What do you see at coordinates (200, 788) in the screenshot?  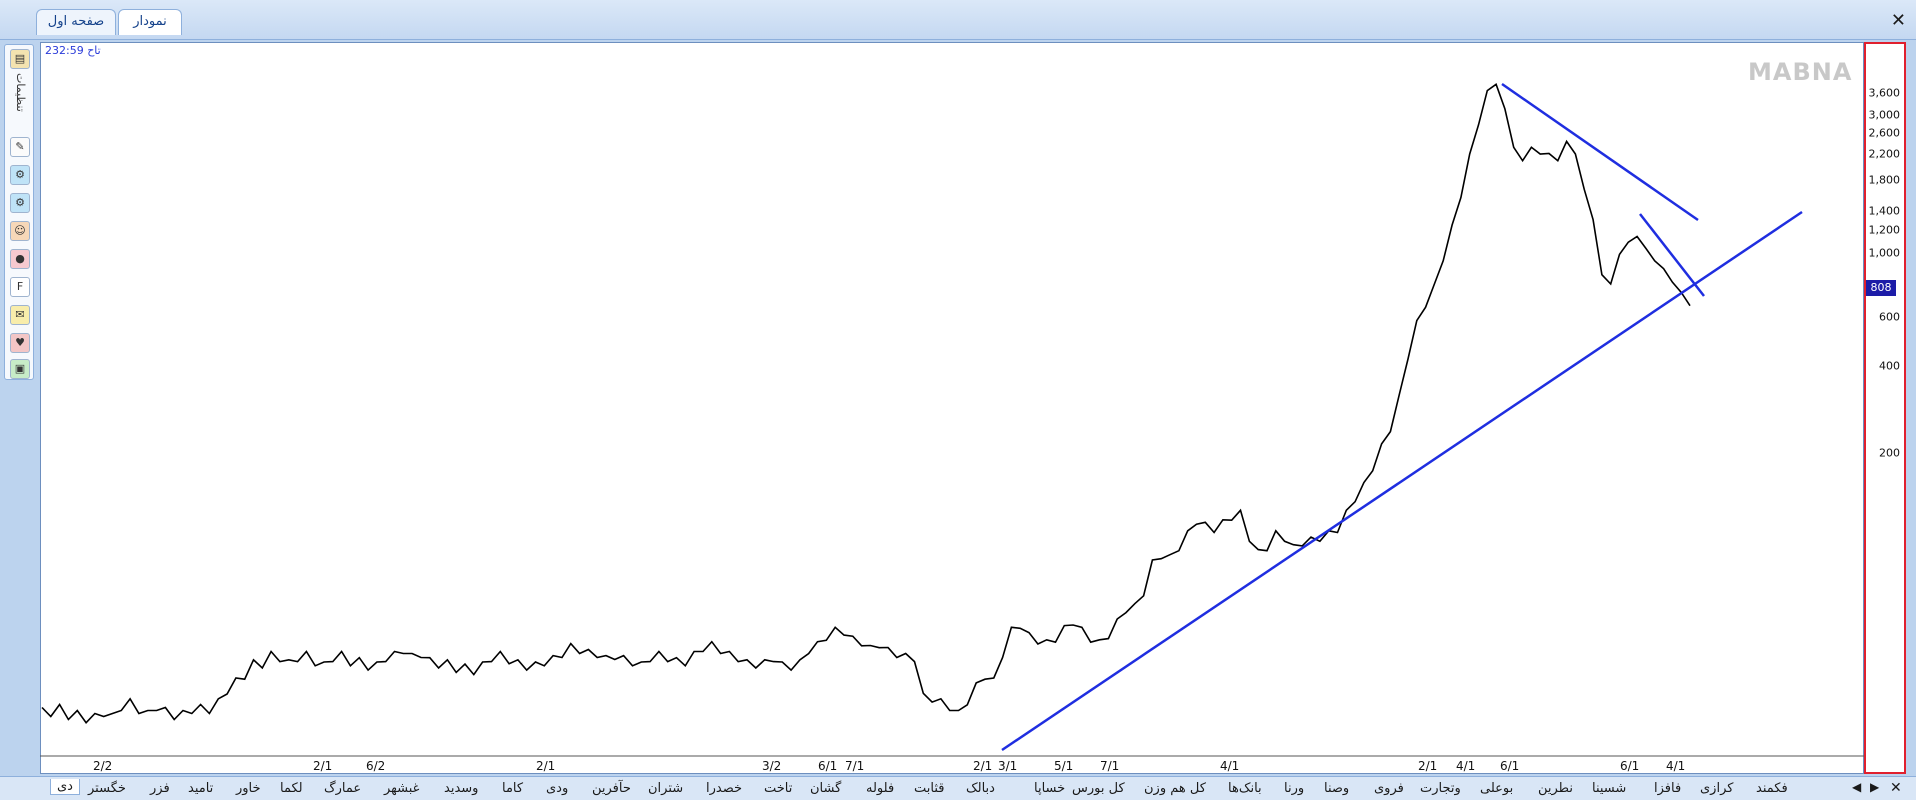 I see `symbol-tab: تامید` at bounding box center [200, 788].